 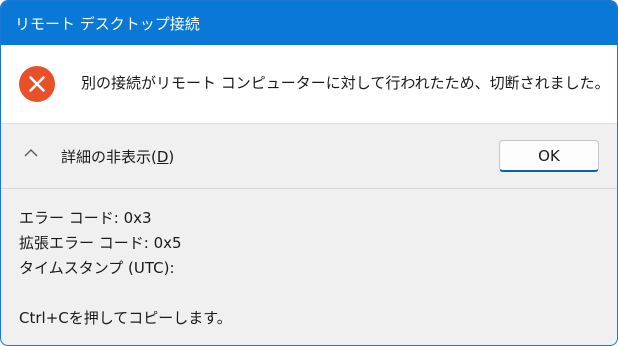 What do you see at coordinates (125, 318) in the screenshot?
I see `copy-hint: Ctrl+Cを押してコピーします。` at bounding box center [125, 318].